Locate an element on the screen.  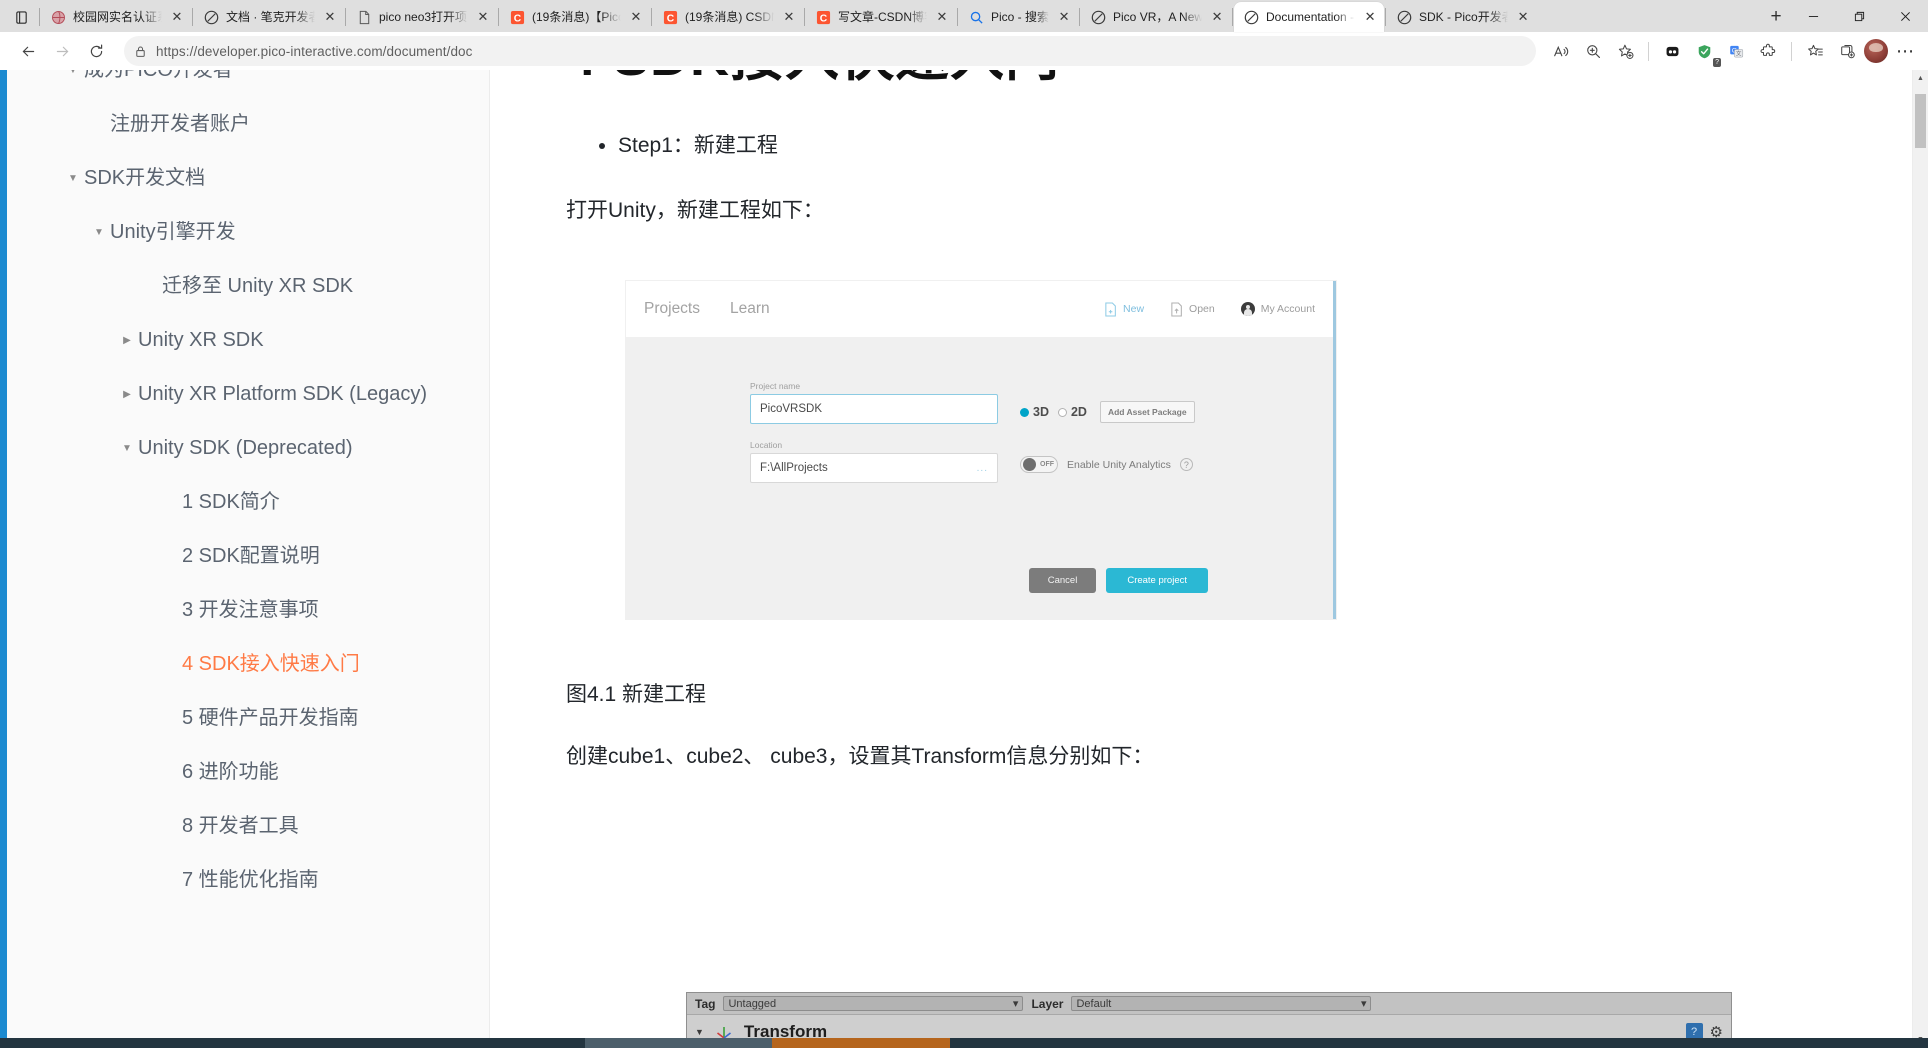
taskbar-item-highlighted is located at coordinates (861, 1043).